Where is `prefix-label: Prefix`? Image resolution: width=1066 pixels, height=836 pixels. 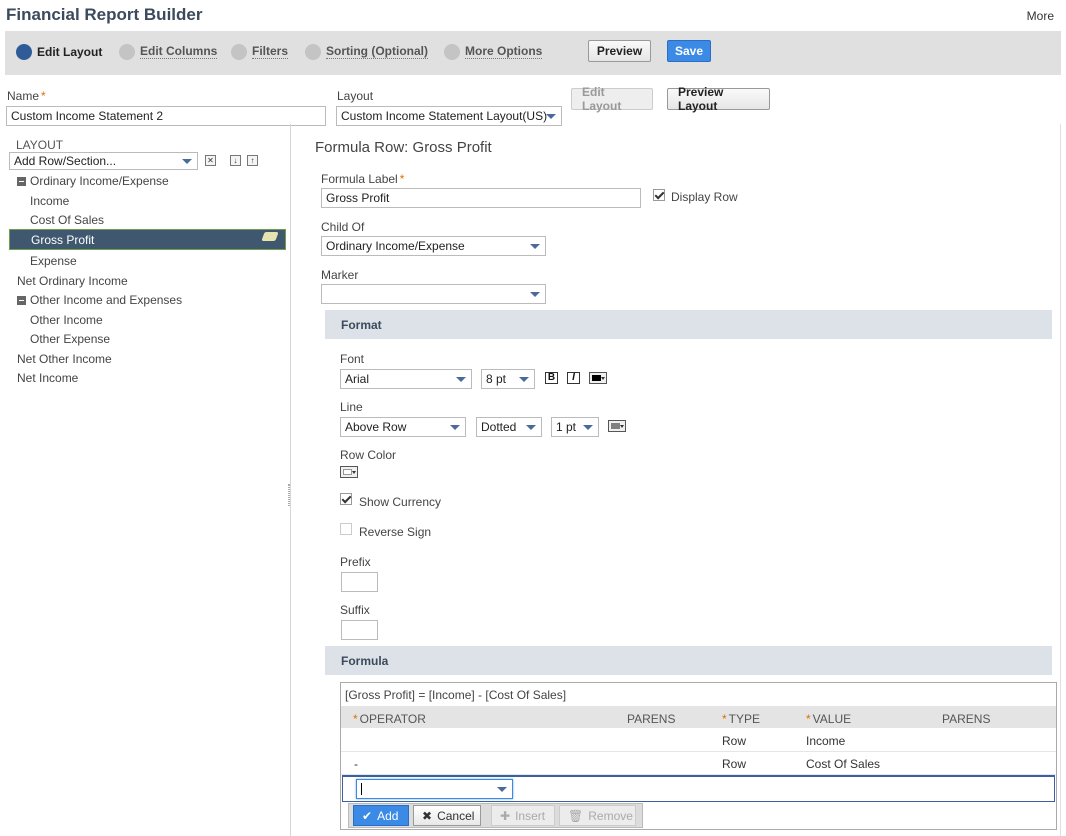
prefix-label: Prefix is located at coordinates (355, 562).